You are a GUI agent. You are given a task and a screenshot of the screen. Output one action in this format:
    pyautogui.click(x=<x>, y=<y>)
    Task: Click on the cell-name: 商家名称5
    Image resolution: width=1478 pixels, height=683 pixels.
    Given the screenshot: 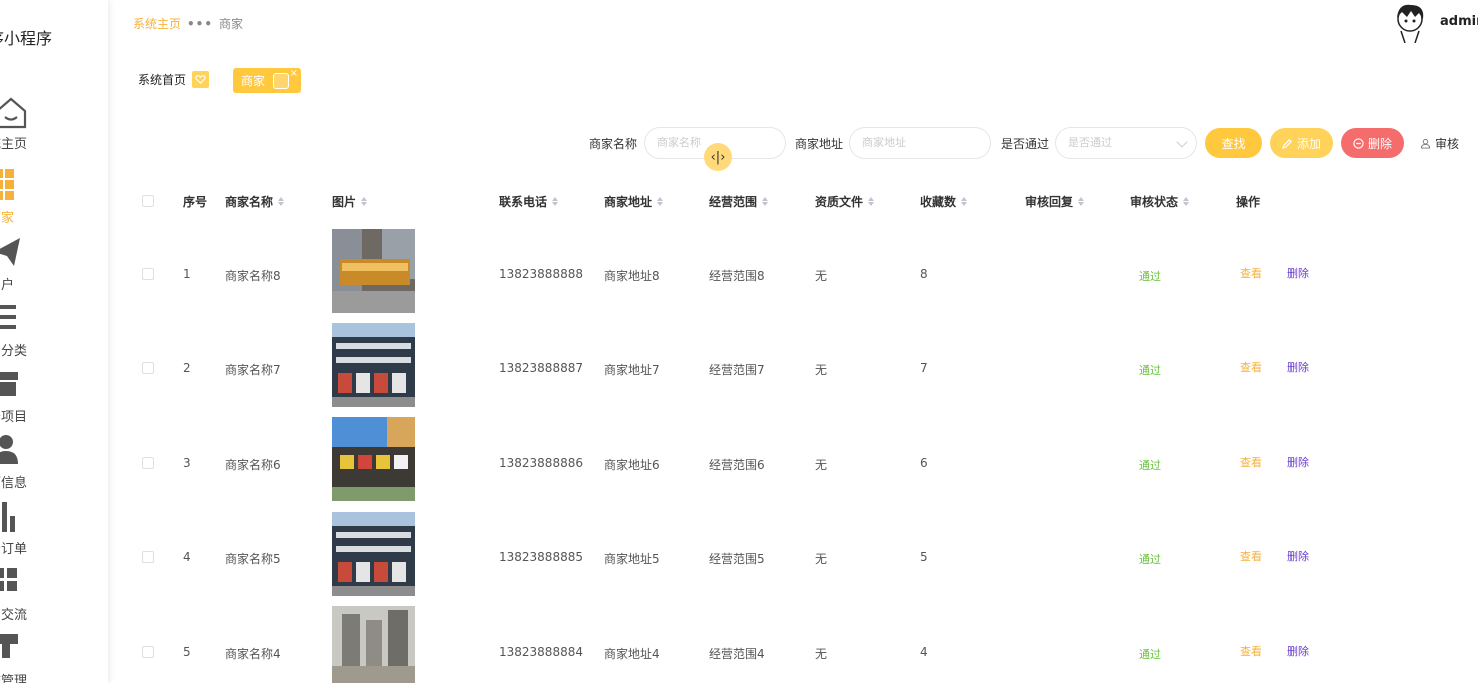 What is the action you would take?
    pyautogui.click(x=253, y=559)
    